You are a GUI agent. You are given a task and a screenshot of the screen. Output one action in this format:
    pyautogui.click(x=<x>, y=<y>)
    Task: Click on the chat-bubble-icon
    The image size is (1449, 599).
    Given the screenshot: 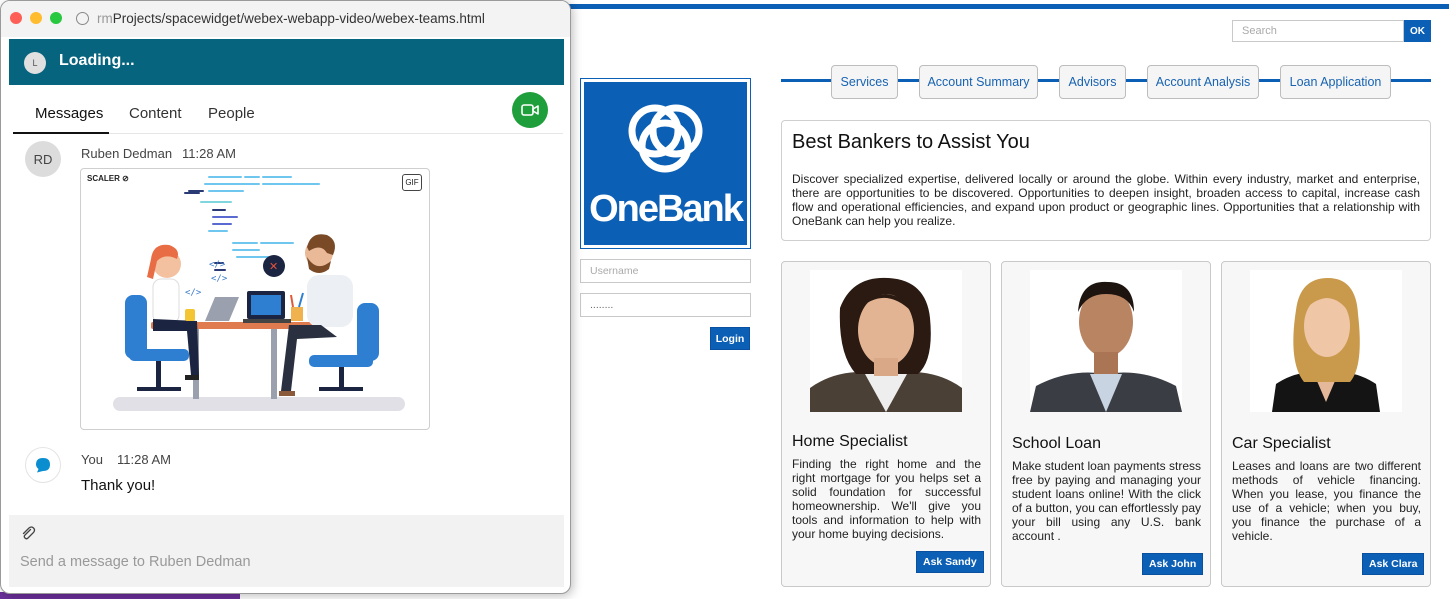 What is the action you would take?
    pyautogui.click(x=43, y=465)
    